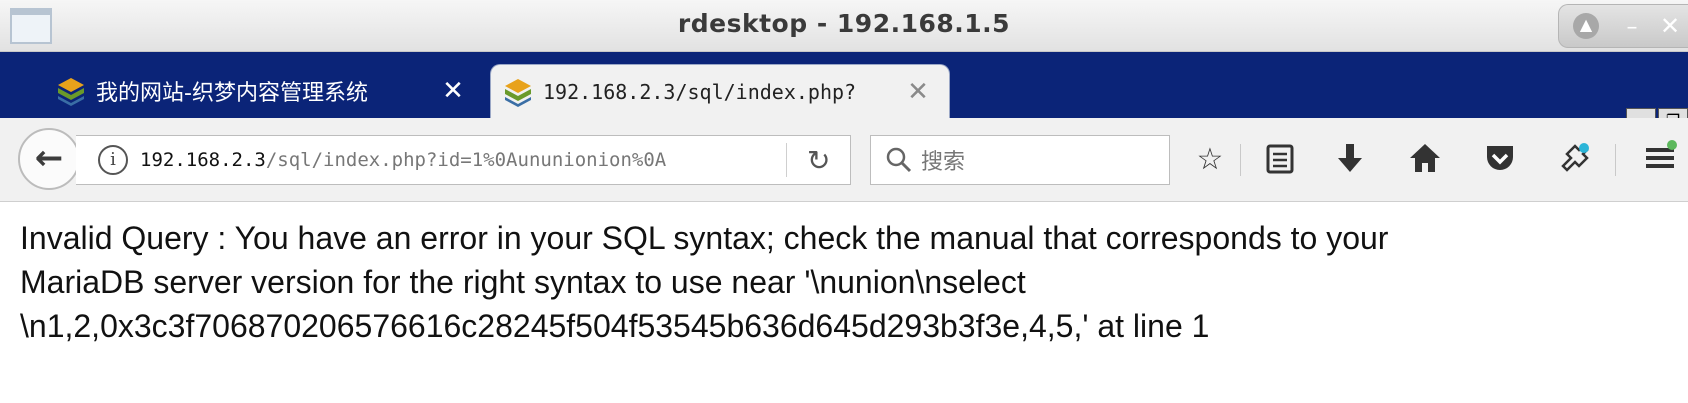 This screenshot has width=1688, height=403. I want to click on restore-up-icon: ▲, so click(1586, 26).